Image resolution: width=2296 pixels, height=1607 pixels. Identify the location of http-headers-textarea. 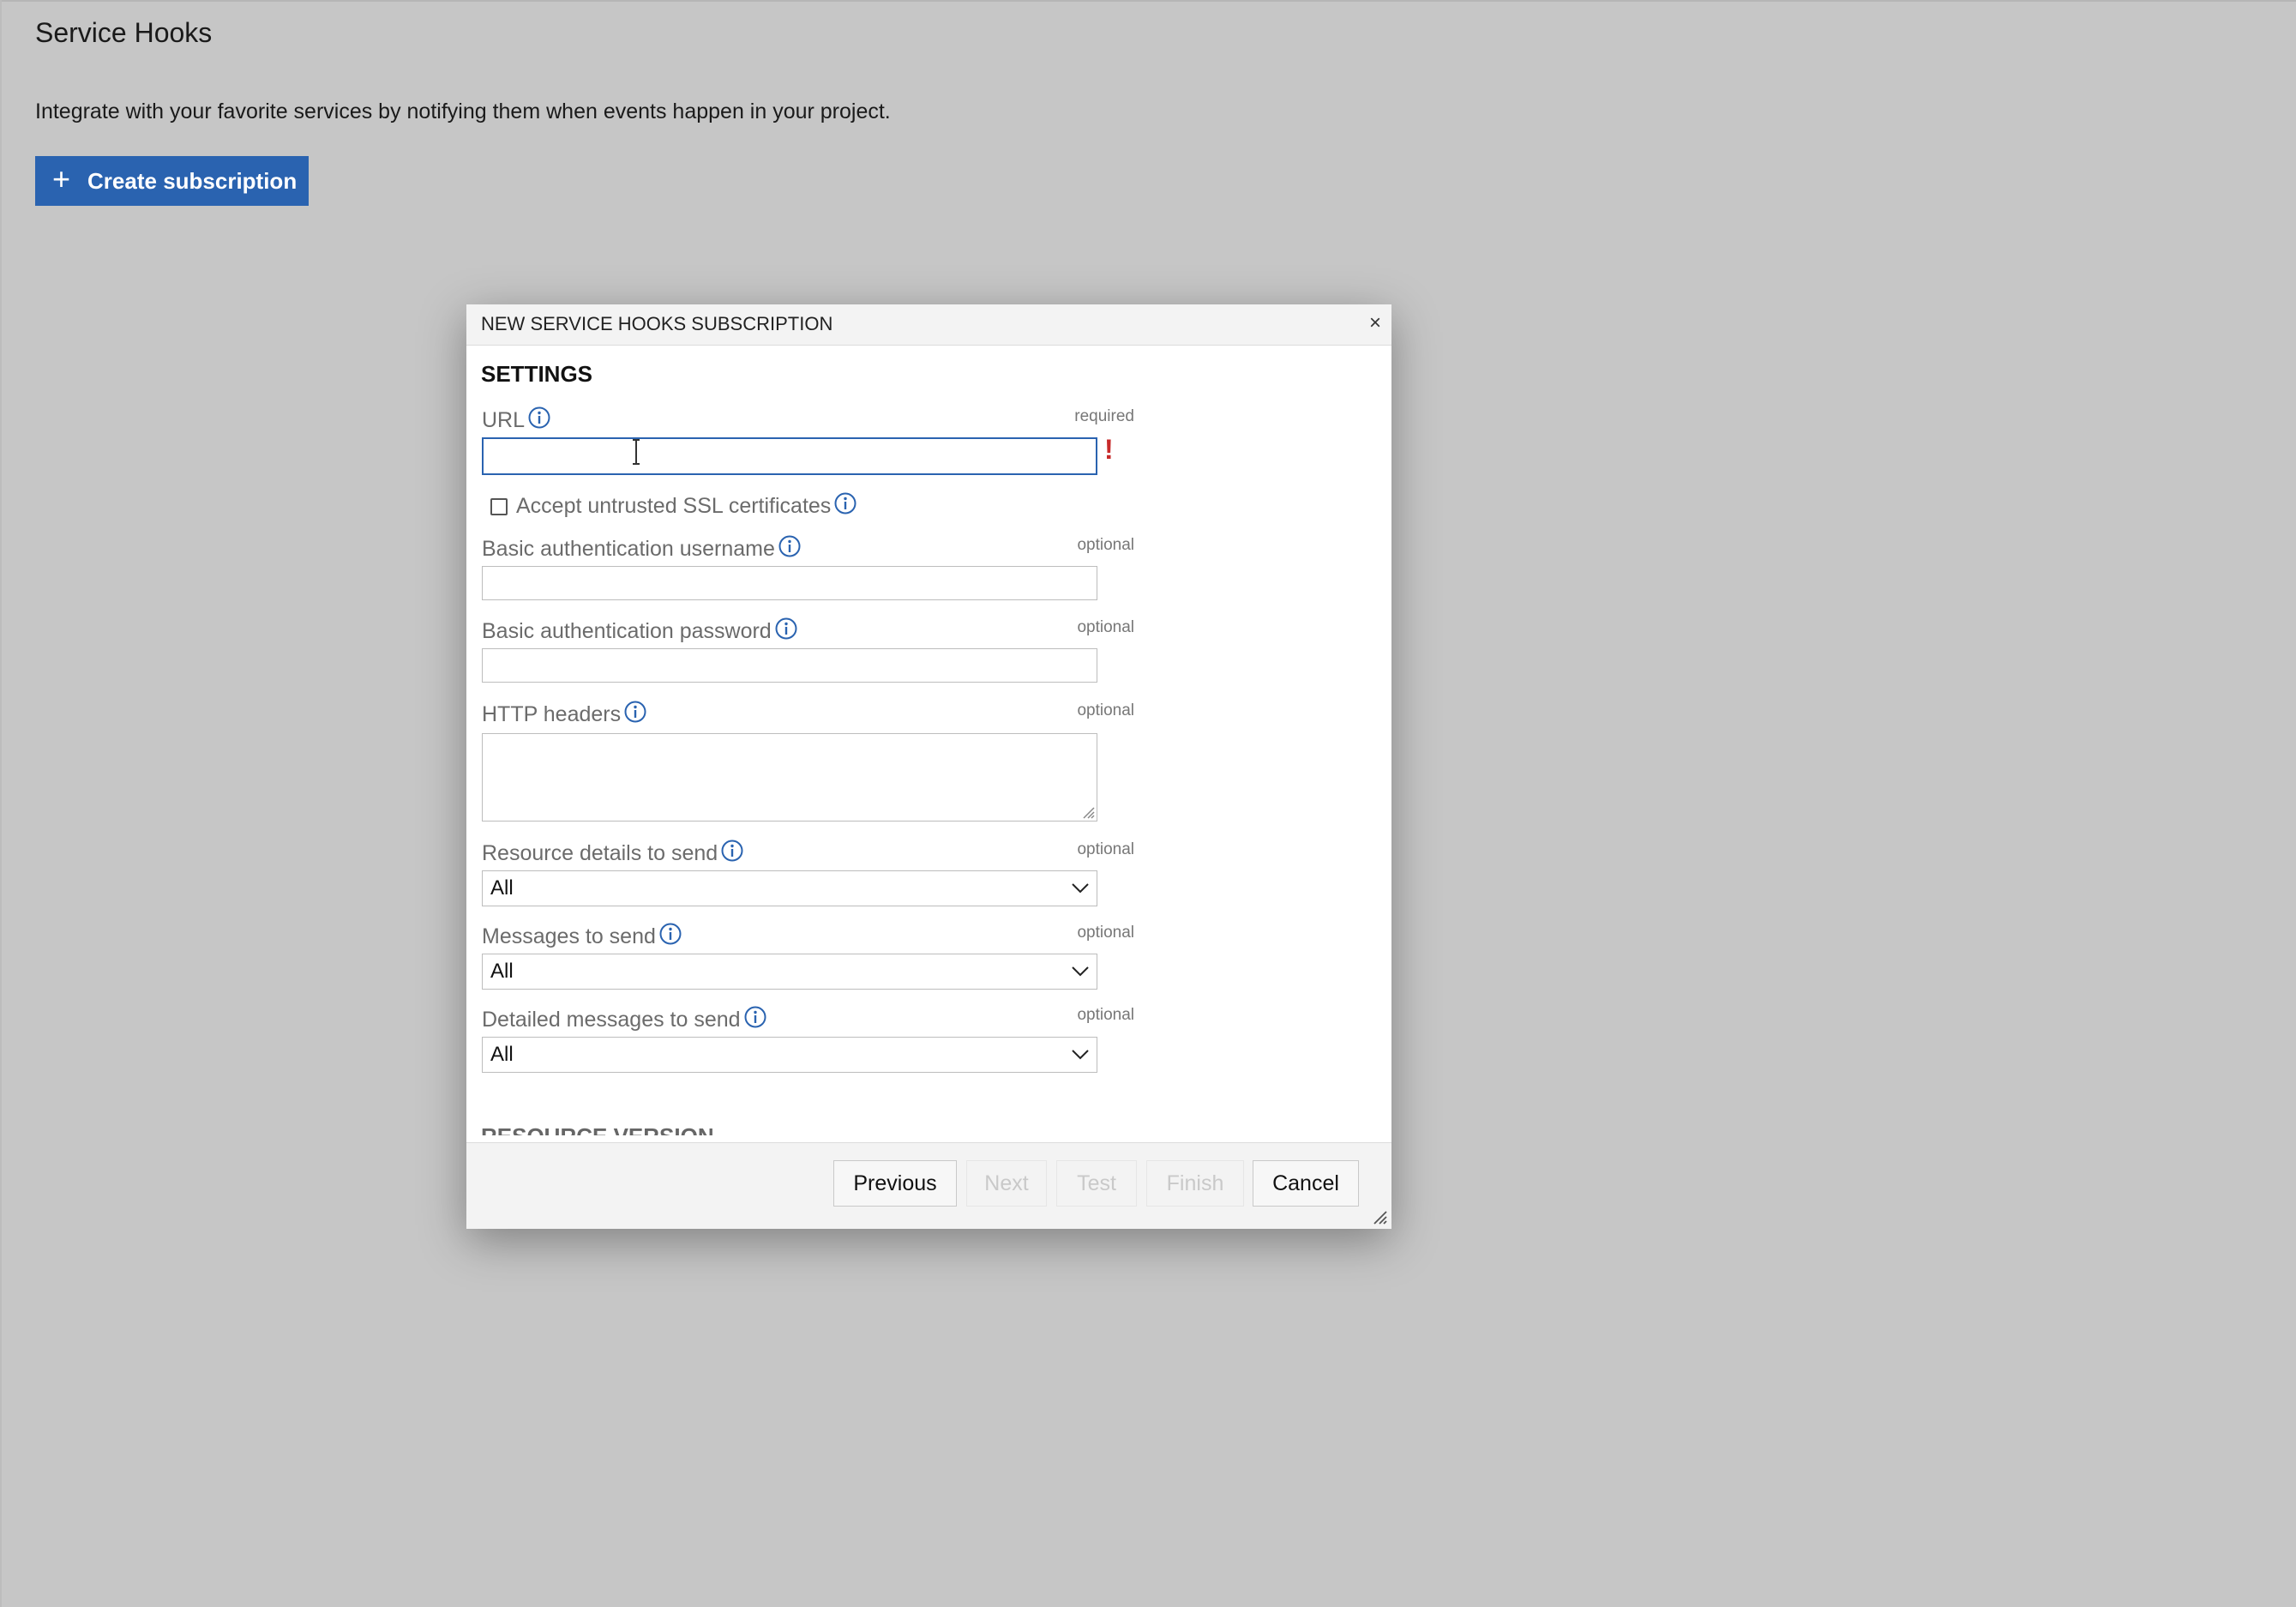
(789, 777).